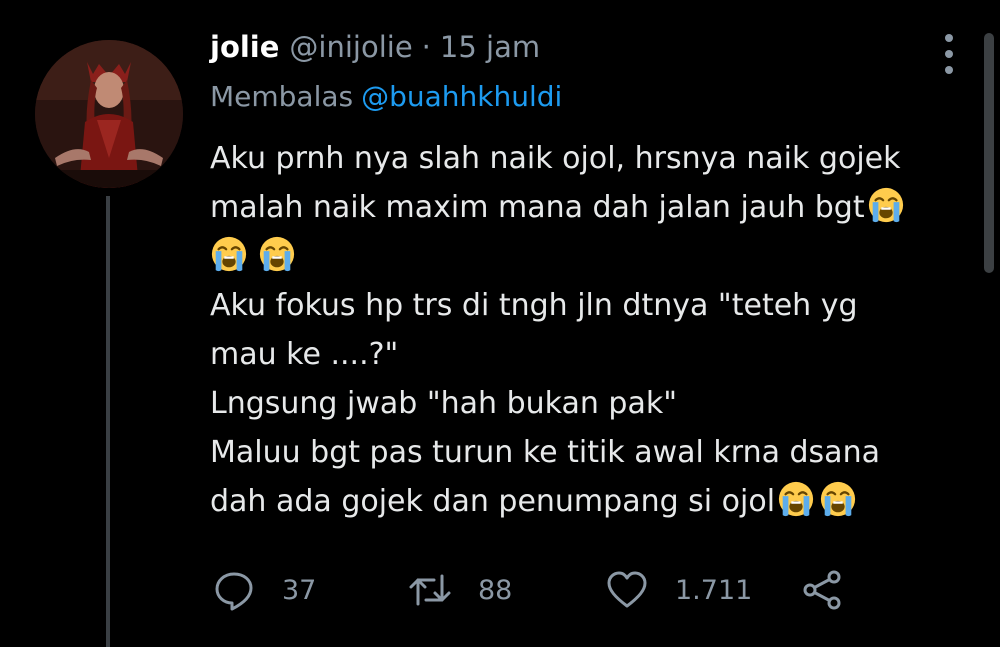 The image size is (1000, 647). I want to click on tweet-line: dah ada gojek dan penumpang si ojol, so click(590, 501).